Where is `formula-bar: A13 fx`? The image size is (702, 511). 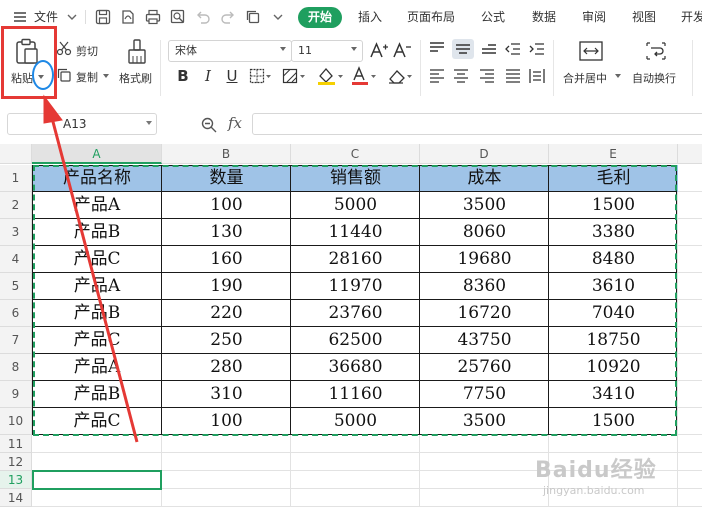 formula-bar: A13 fx is located at coordinates (351, 124).